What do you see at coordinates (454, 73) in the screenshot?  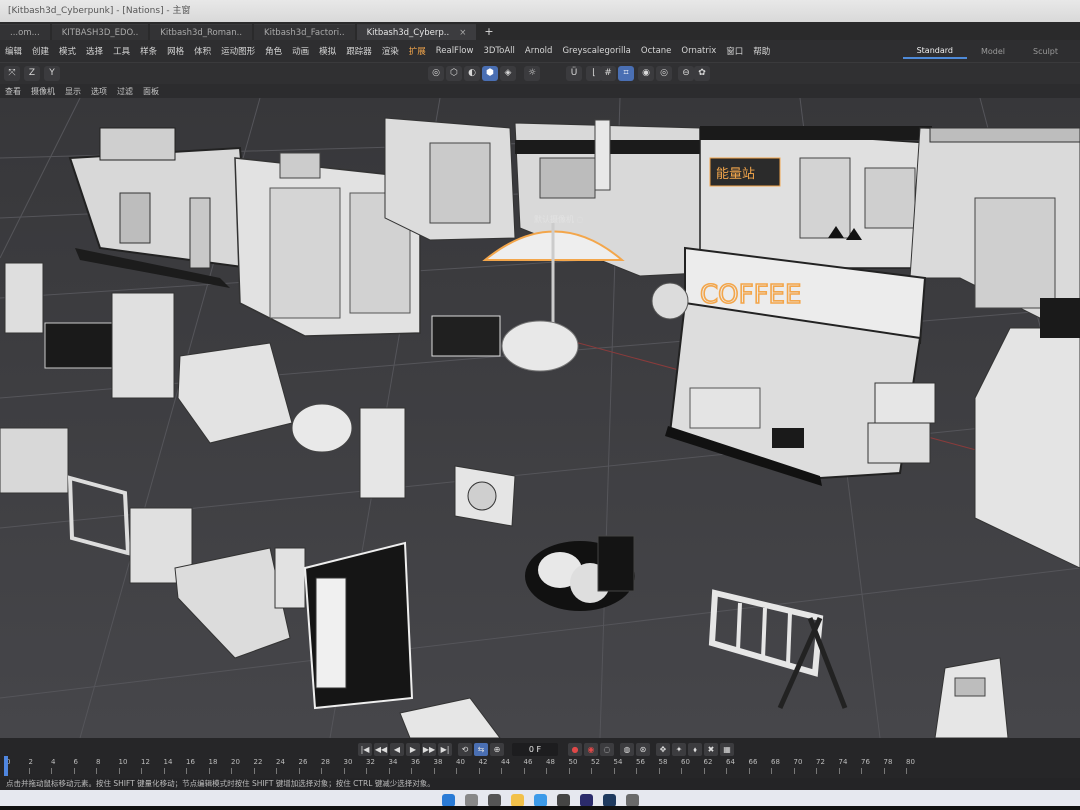 I see `pen-tool-icon: ⬡` at bounding box center [454, 73].